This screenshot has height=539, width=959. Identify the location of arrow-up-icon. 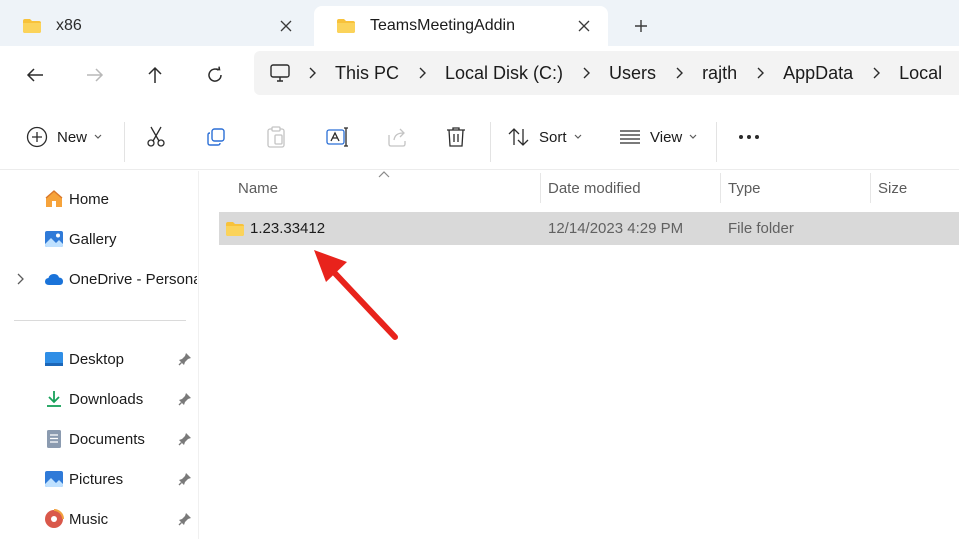
(155, 74).